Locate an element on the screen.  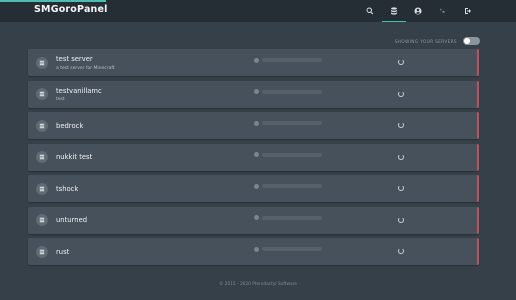
nav-search is located at coordinates (370, 11).